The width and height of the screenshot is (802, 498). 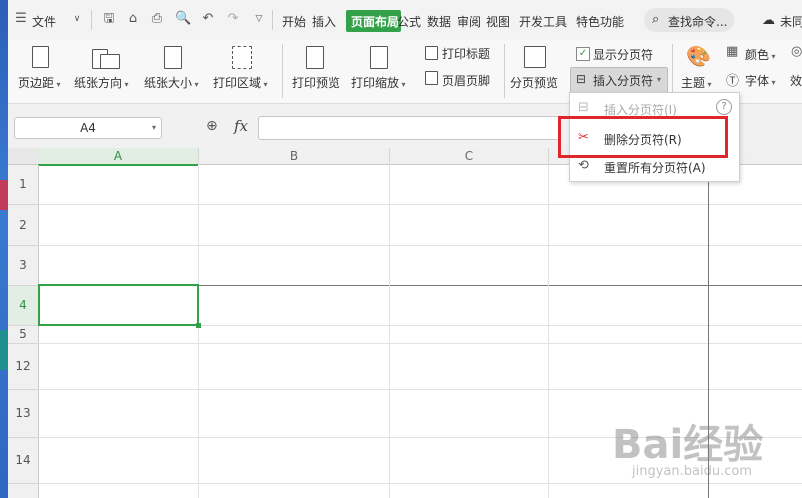 What do you see at coordinates (157, 19) in the screenshot?
I see `print-icon: ⎙` at bounding box center [157, 19].